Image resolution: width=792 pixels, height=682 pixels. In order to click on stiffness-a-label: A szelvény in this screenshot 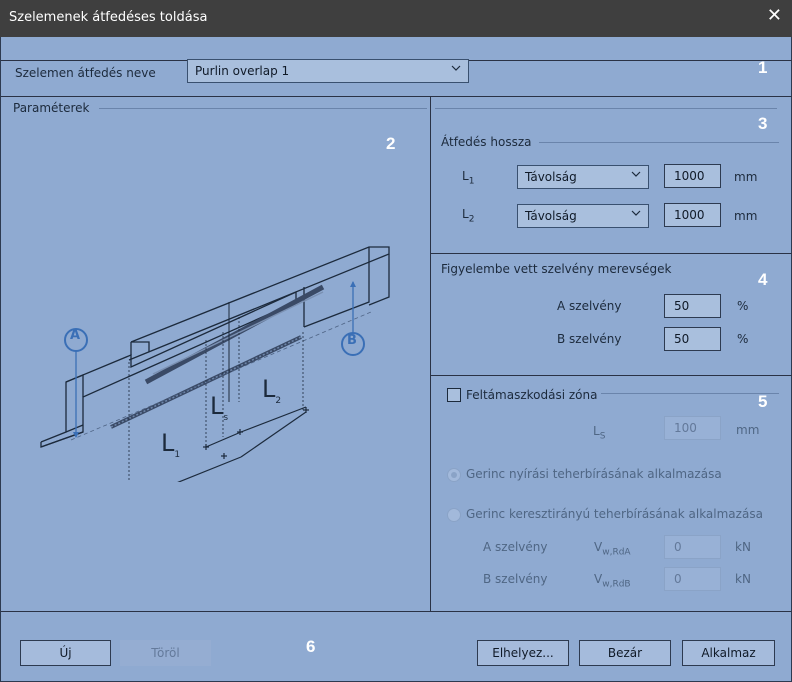, I will do `click(589, 306)`.